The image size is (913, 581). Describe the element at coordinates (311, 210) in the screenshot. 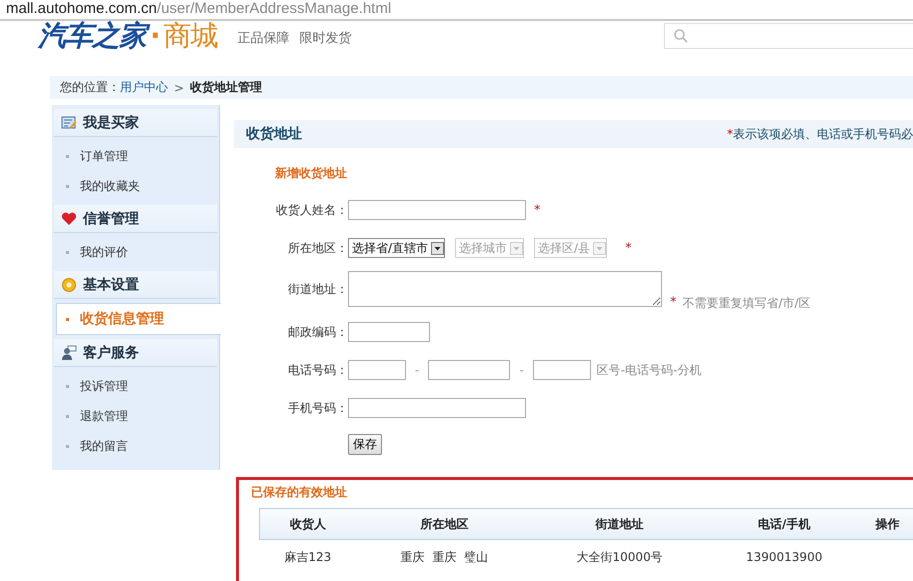

I see `field-label: 收货人姓名：` at that location.